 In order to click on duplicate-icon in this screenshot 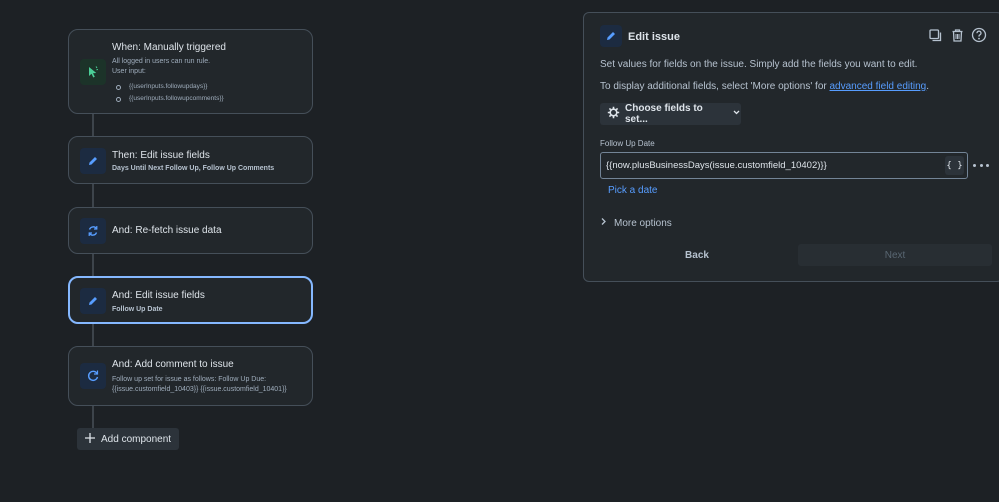, I will do `click(935, 35)`.